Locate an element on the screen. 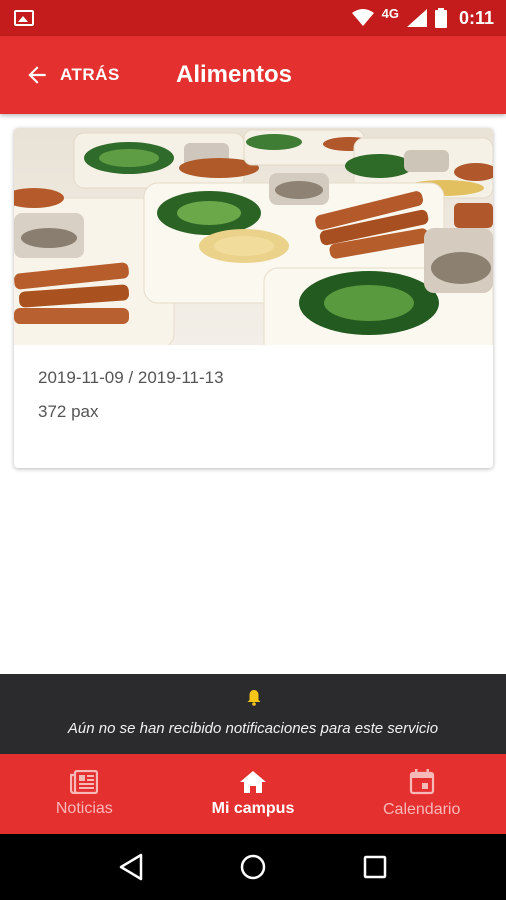  back-triangle-icon is located at coordinates (131, 867).